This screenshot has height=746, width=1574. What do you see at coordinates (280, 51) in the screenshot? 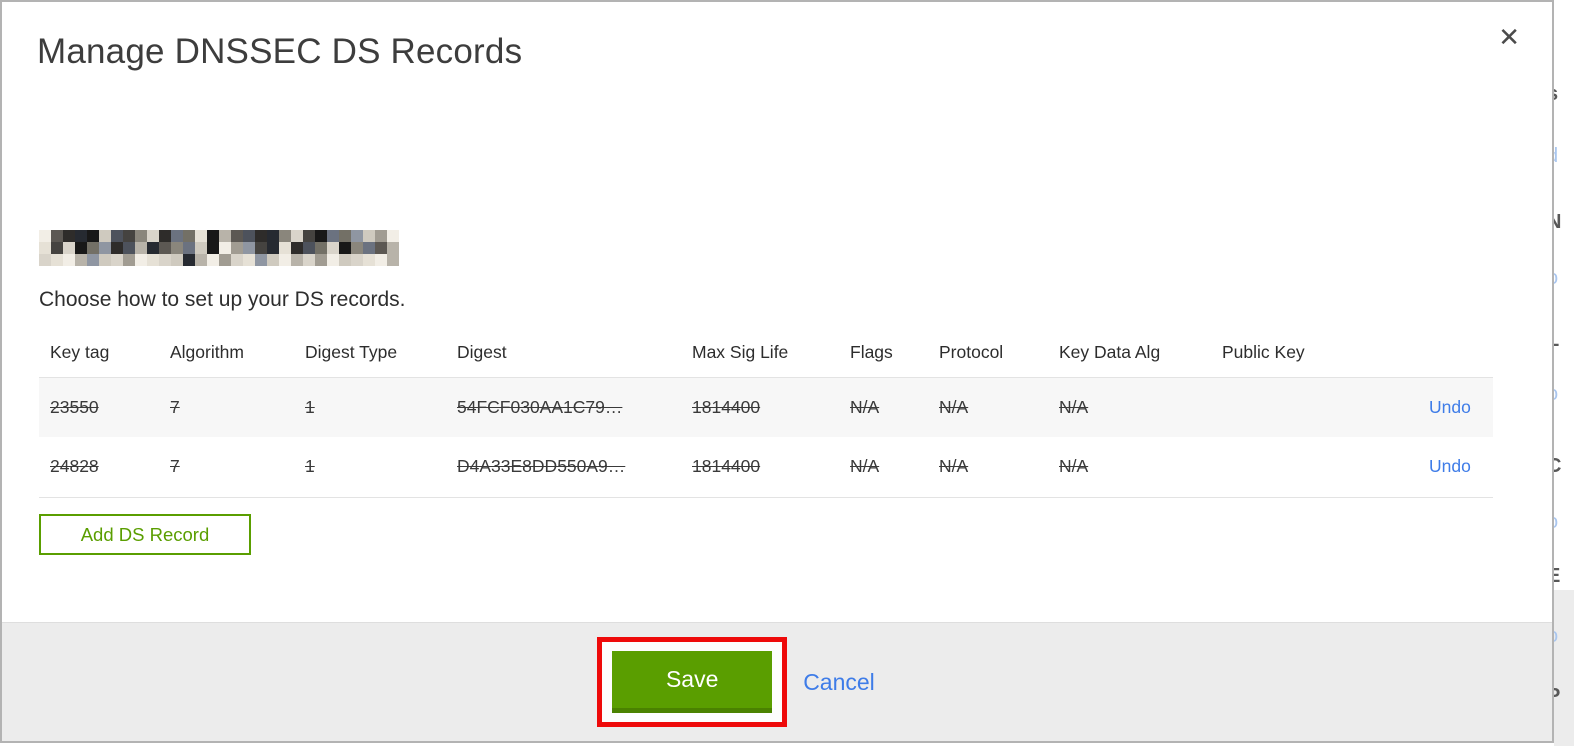
I see `modal-title: Manage DNSSEC DS Records` at bounding box center [280, 51].